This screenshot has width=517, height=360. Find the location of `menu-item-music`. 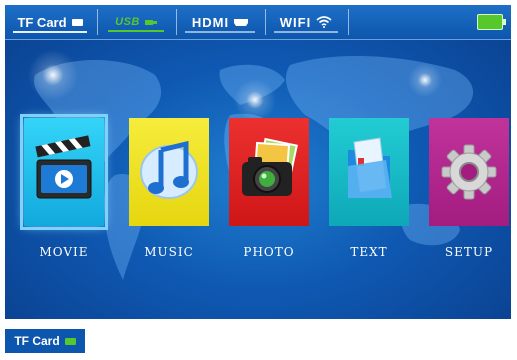

menu-item-music is located at coordinates (169, 172).